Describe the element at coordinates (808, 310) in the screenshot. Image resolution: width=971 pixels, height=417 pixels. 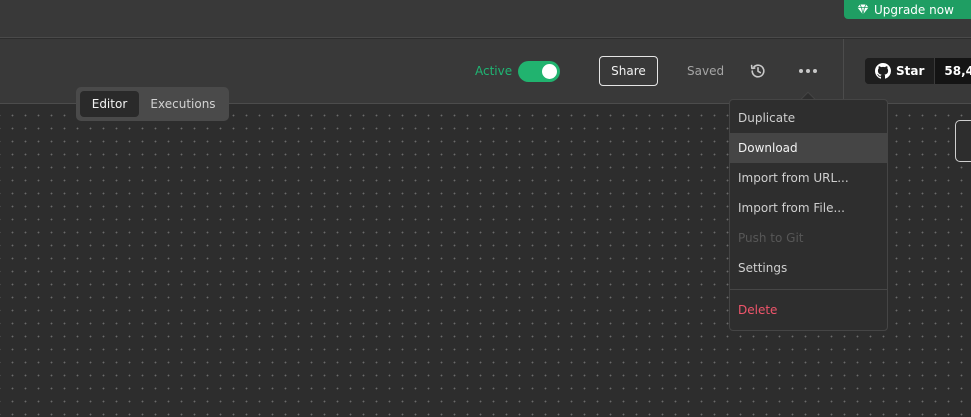
I see `menu-item-delete: Delete` at that location.